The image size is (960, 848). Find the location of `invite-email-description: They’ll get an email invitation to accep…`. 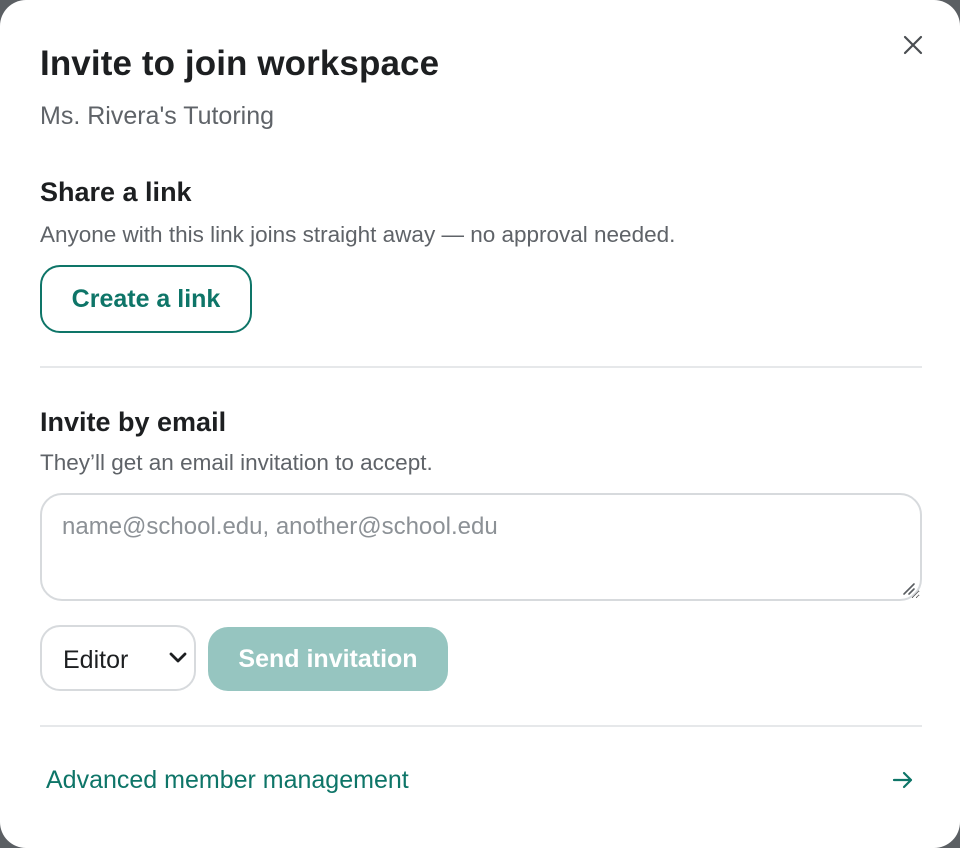

invite-email-description: They’ll get an email invitation to accep… is located at coordinates (236, 462).